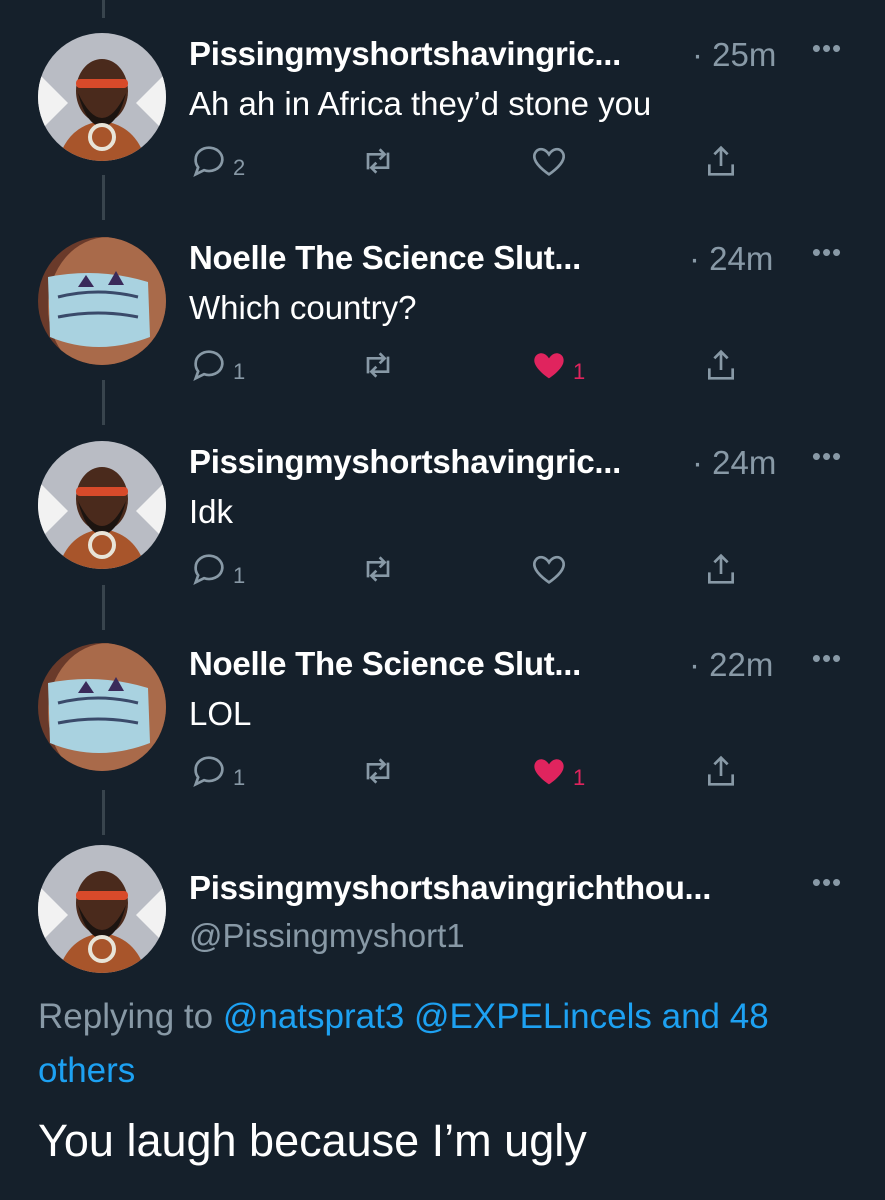 The image size is (885, 1200). I want to click on replying-prefix: Replying to, so click(126, 1016).